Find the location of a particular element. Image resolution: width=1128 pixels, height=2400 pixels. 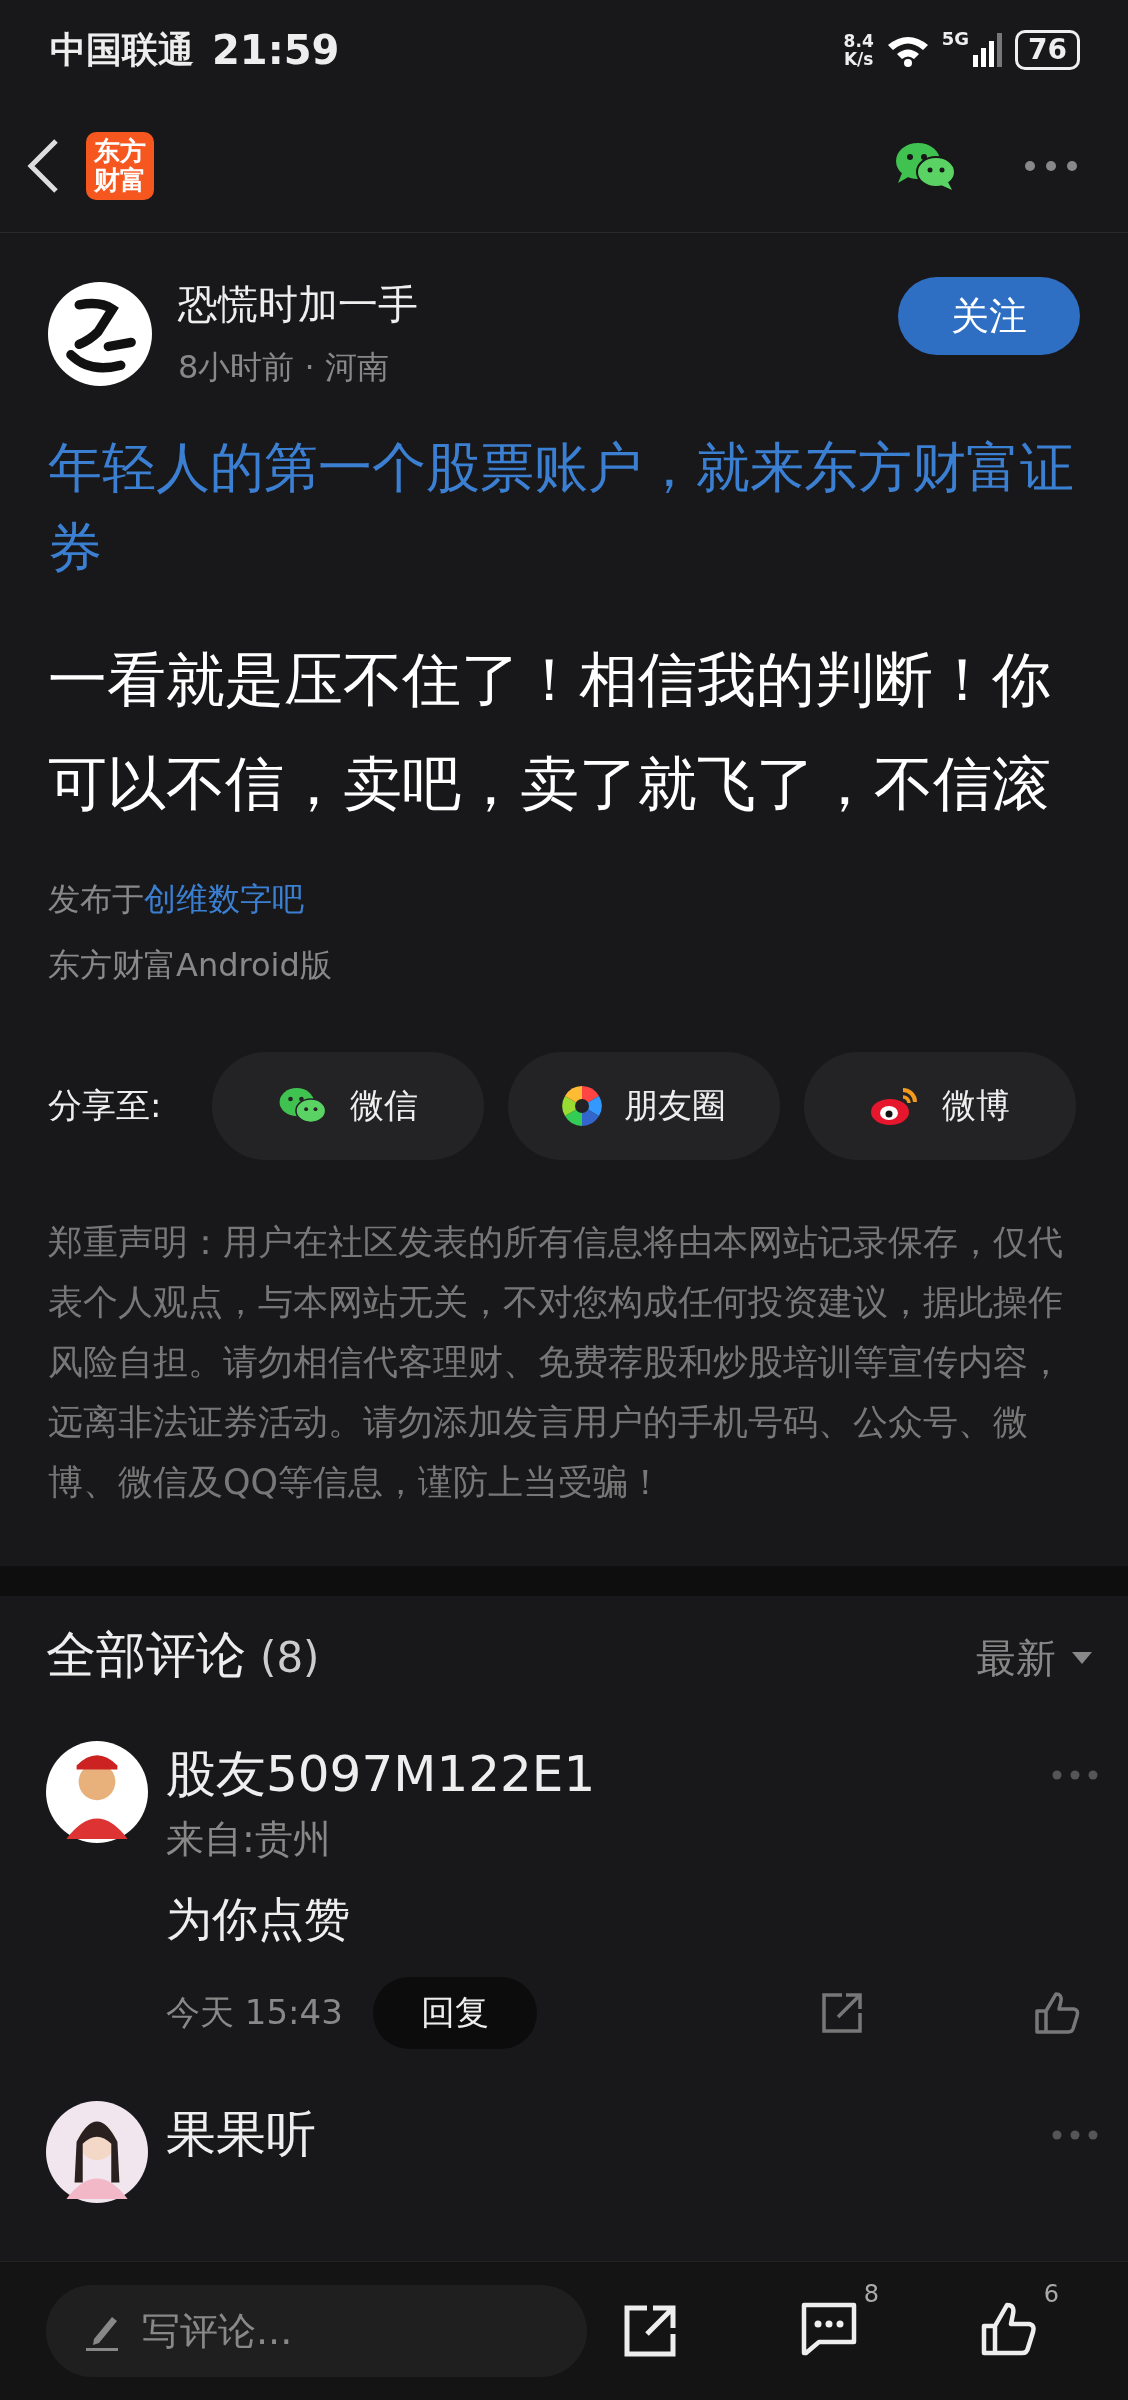

share-button: 朋友圈 is located at coordinates (644, 1106).